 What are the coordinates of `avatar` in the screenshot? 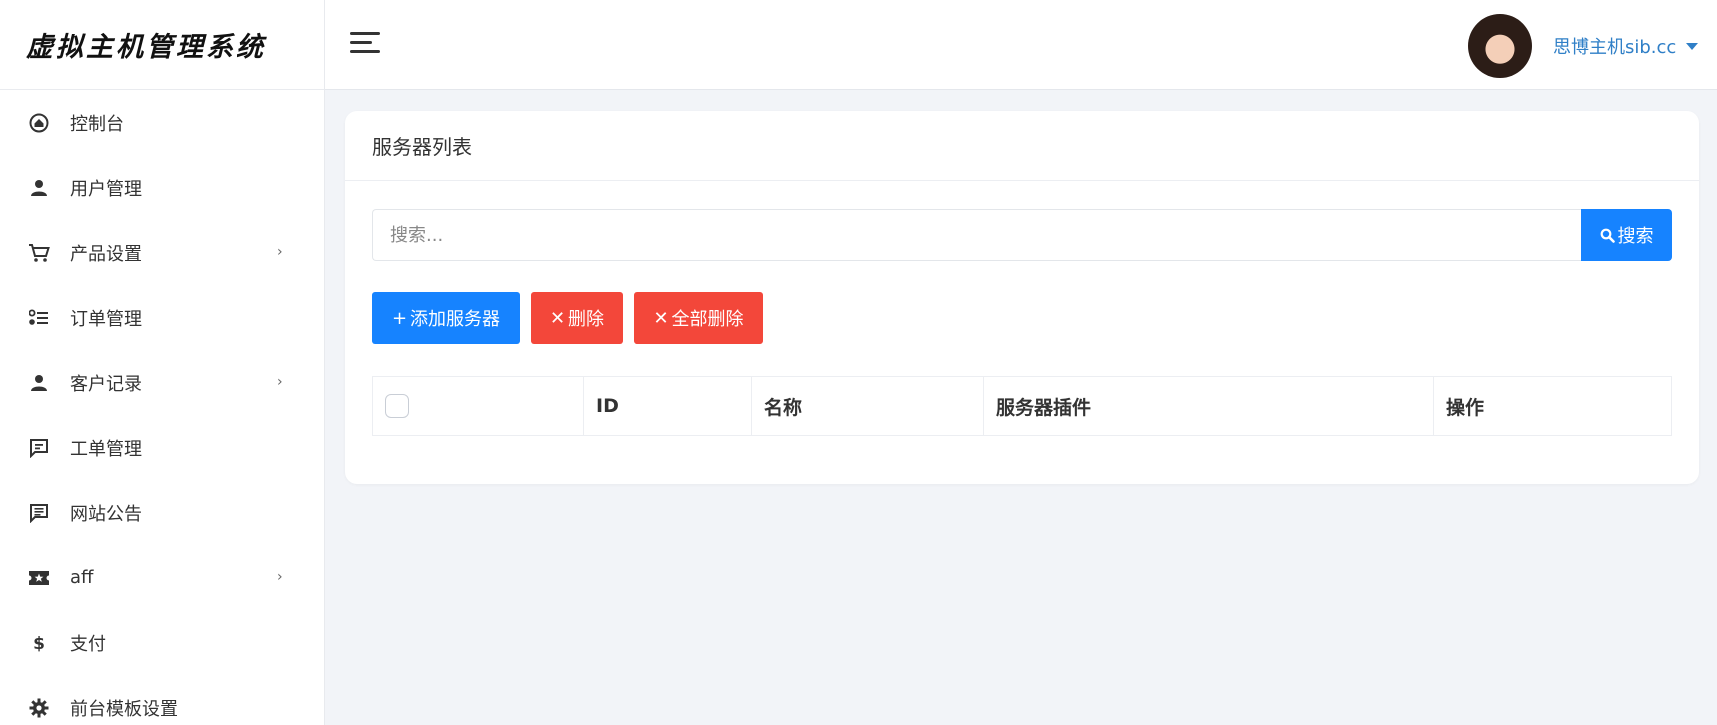 It's located at (1500, 46).